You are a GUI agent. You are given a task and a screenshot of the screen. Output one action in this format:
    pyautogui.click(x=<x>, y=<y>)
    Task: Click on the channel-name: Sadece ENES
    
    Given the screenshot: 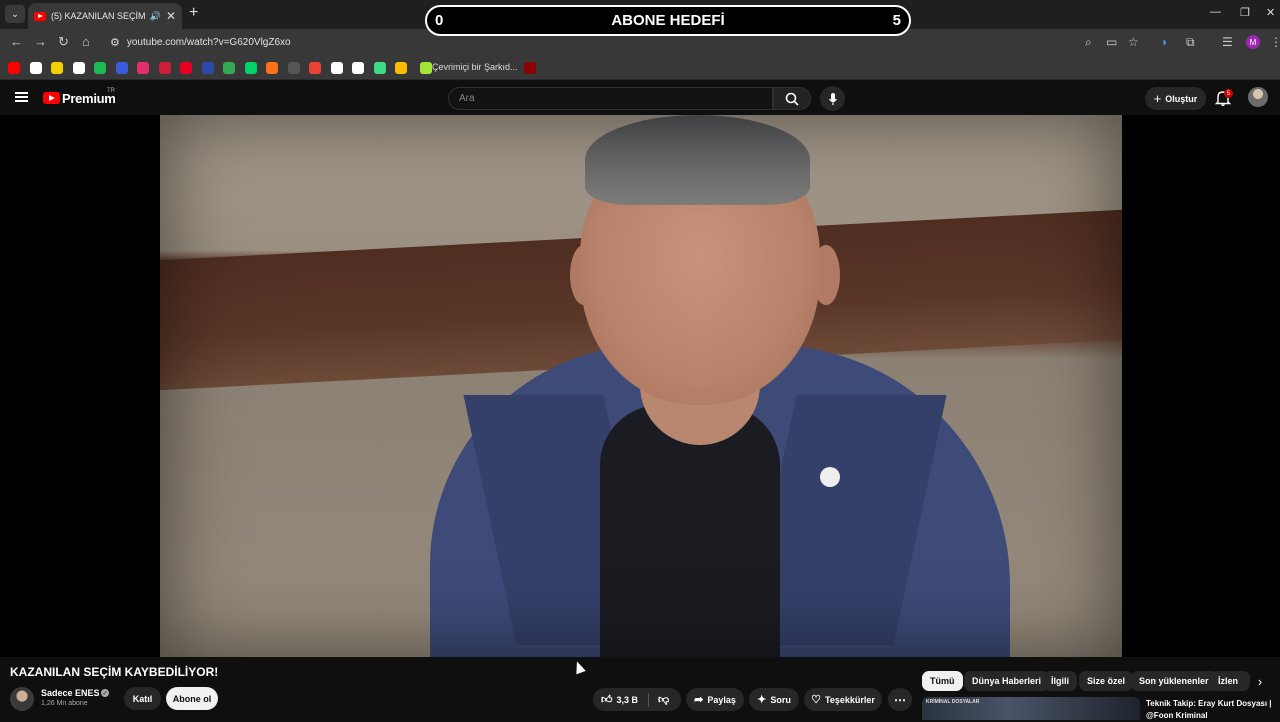 What is the action you would take?
    pyautogui.click(x=70, y=693)
    